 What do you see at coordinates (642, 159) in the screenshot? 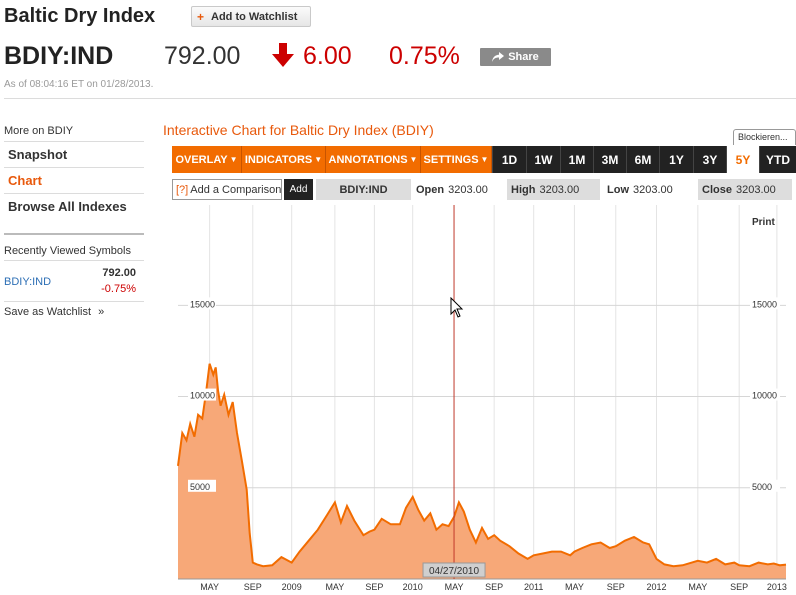
I see `range-6m: 6M` at bounding box center [642, 159].